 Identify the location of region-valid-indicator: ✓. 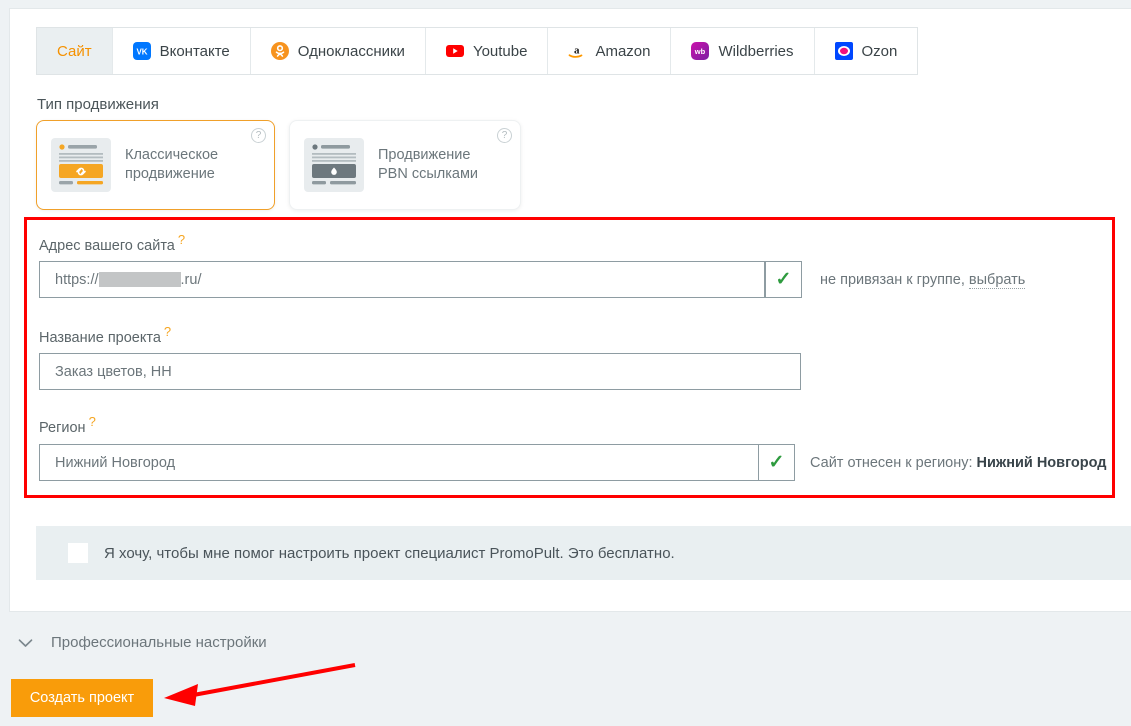
(776, 462).